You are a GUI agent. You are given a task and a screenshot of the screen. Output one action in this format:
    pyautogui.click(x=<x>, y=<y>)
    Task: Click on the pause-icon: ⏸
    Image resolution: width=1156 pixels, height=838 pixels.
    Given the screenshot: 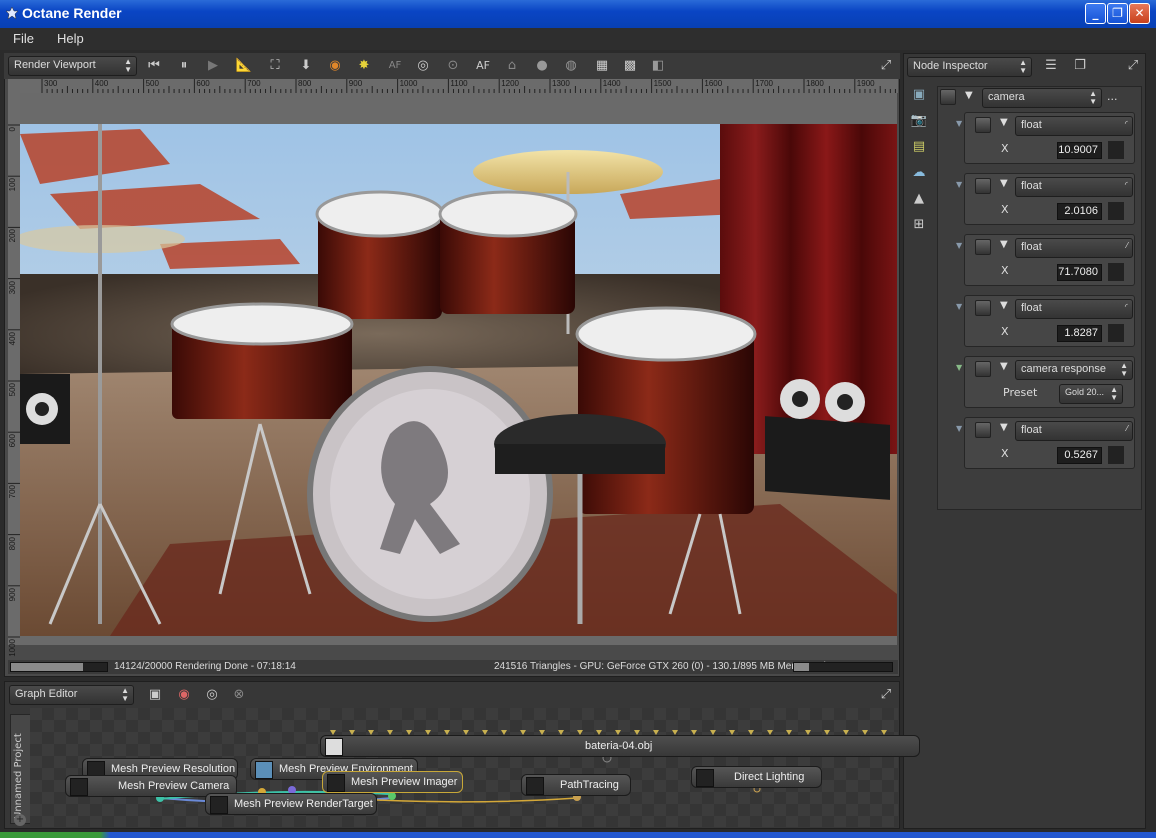 What is the action you would take?
    pyautogui.click(x=184, y=66)
    